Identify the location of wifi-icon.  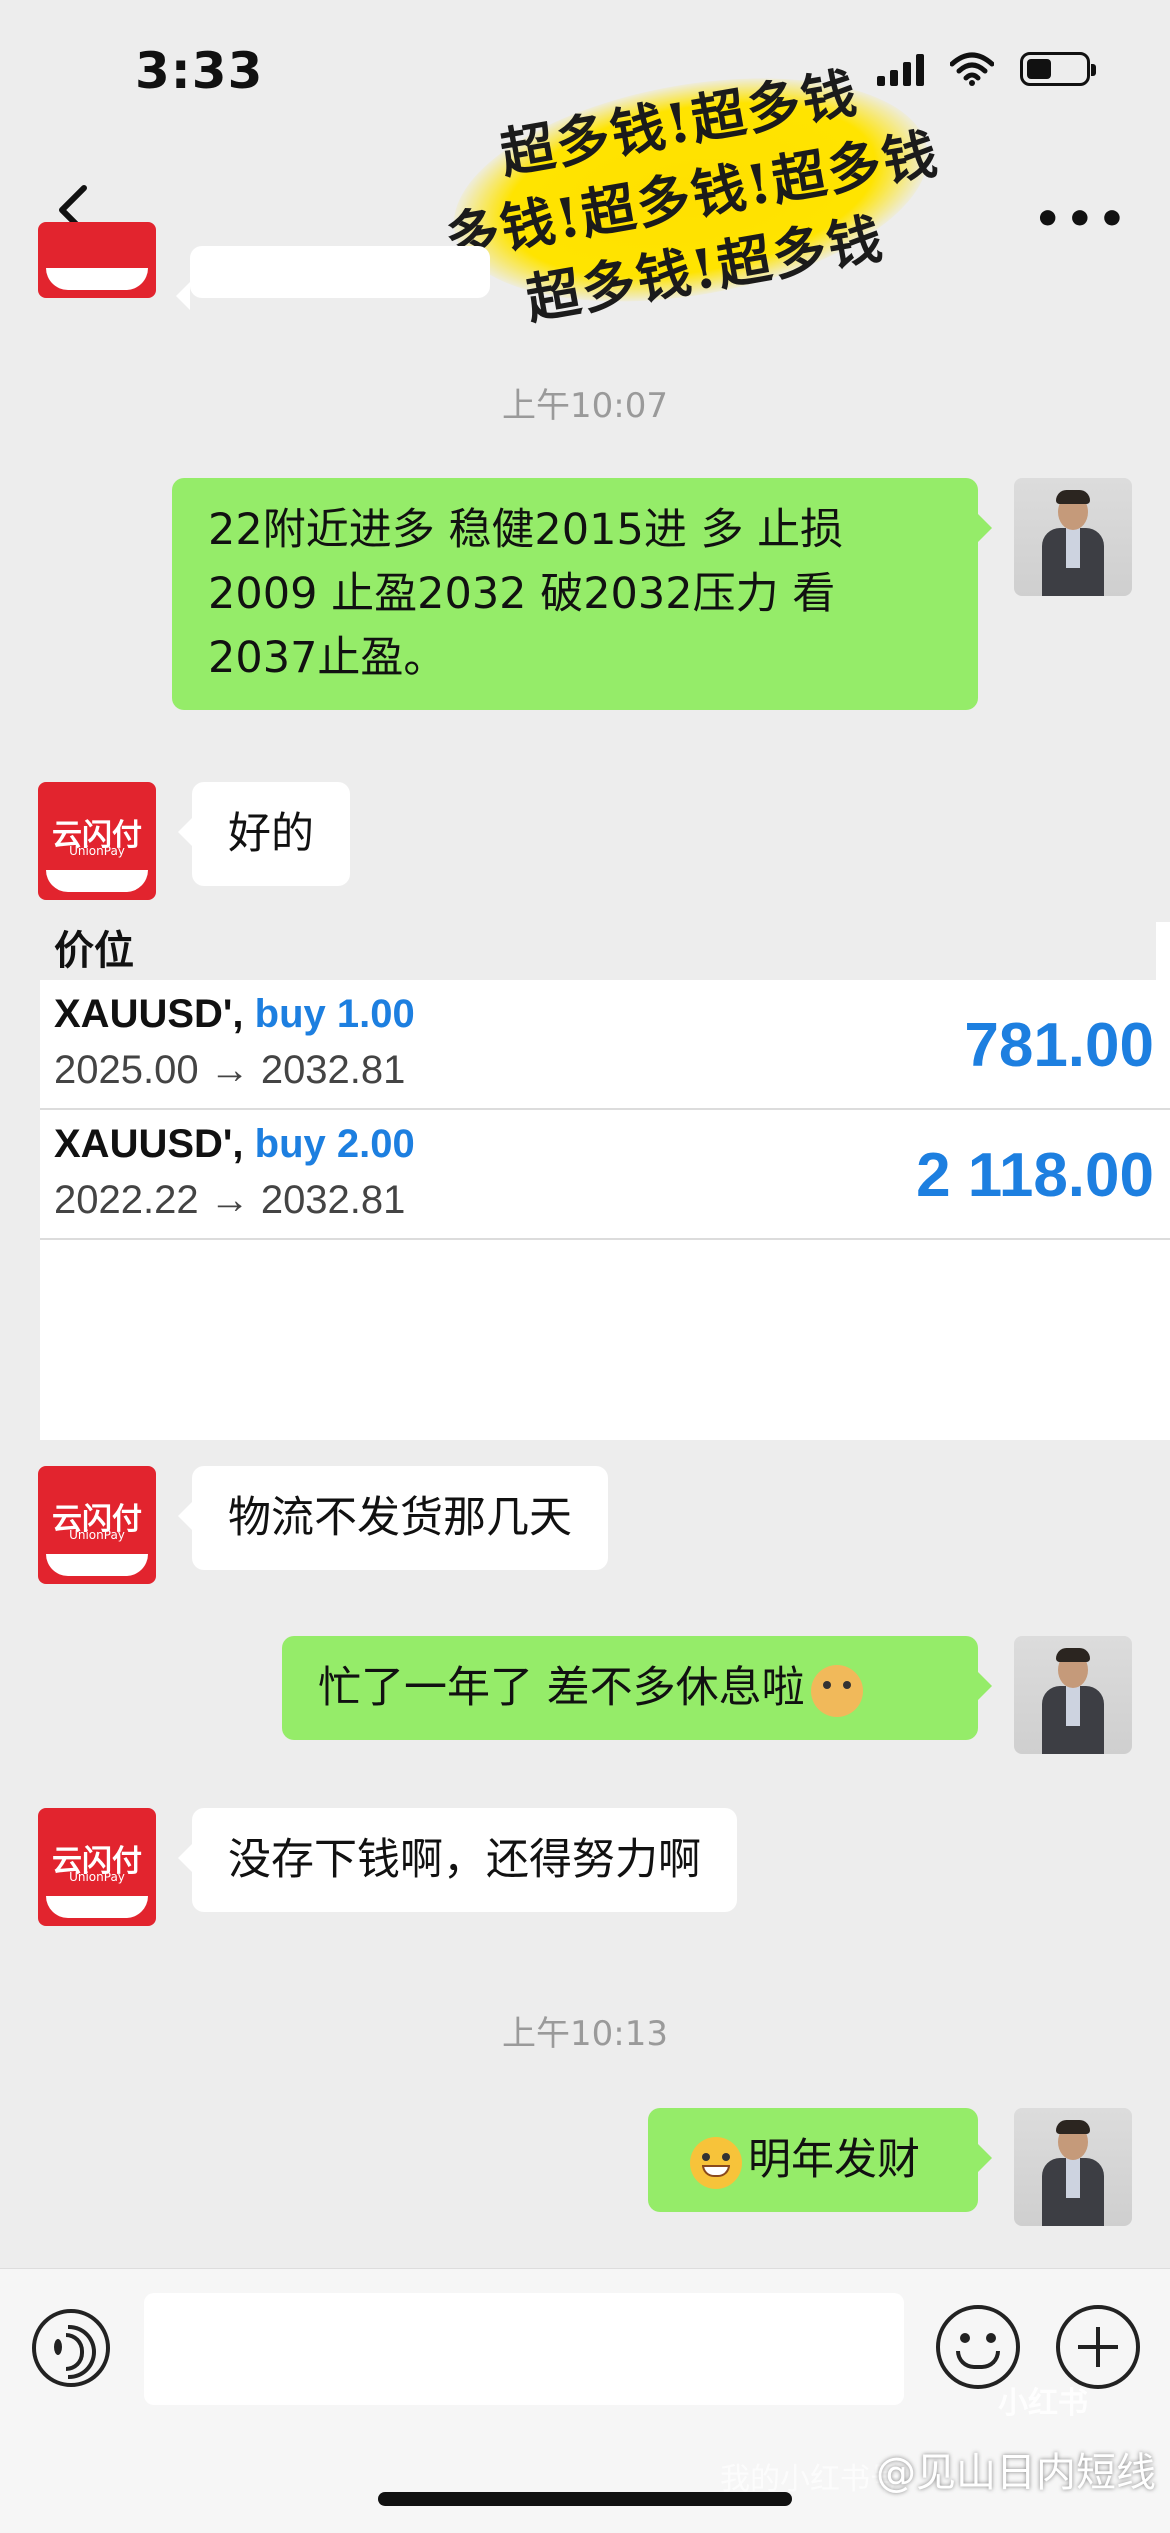
(972, 69).